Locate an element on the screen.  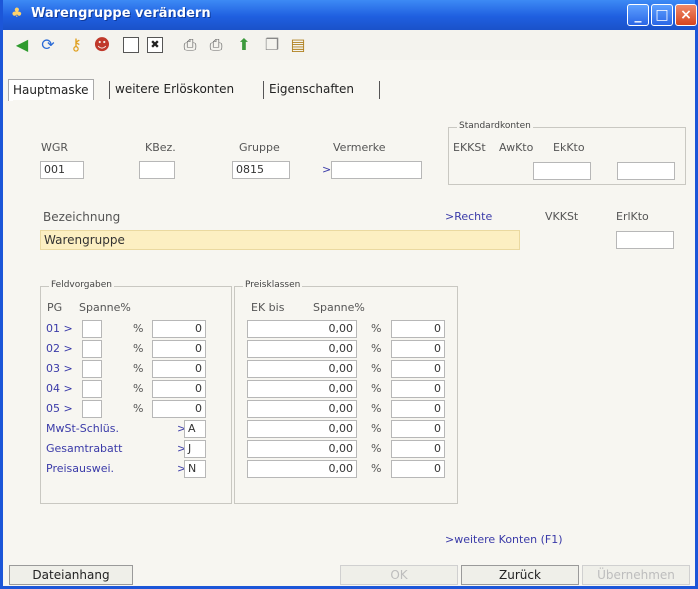
awkto-field is located at coordinates (562, 171).